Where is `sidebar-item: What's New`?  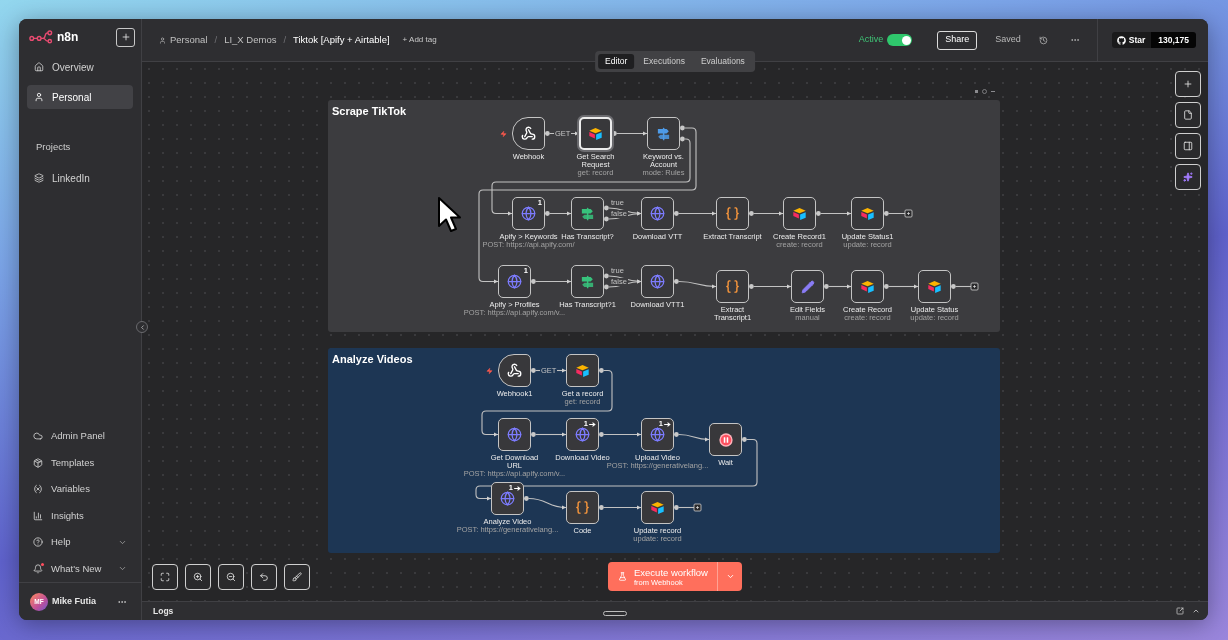
sidebar-item: What's New is located at coordinates (80, 568).